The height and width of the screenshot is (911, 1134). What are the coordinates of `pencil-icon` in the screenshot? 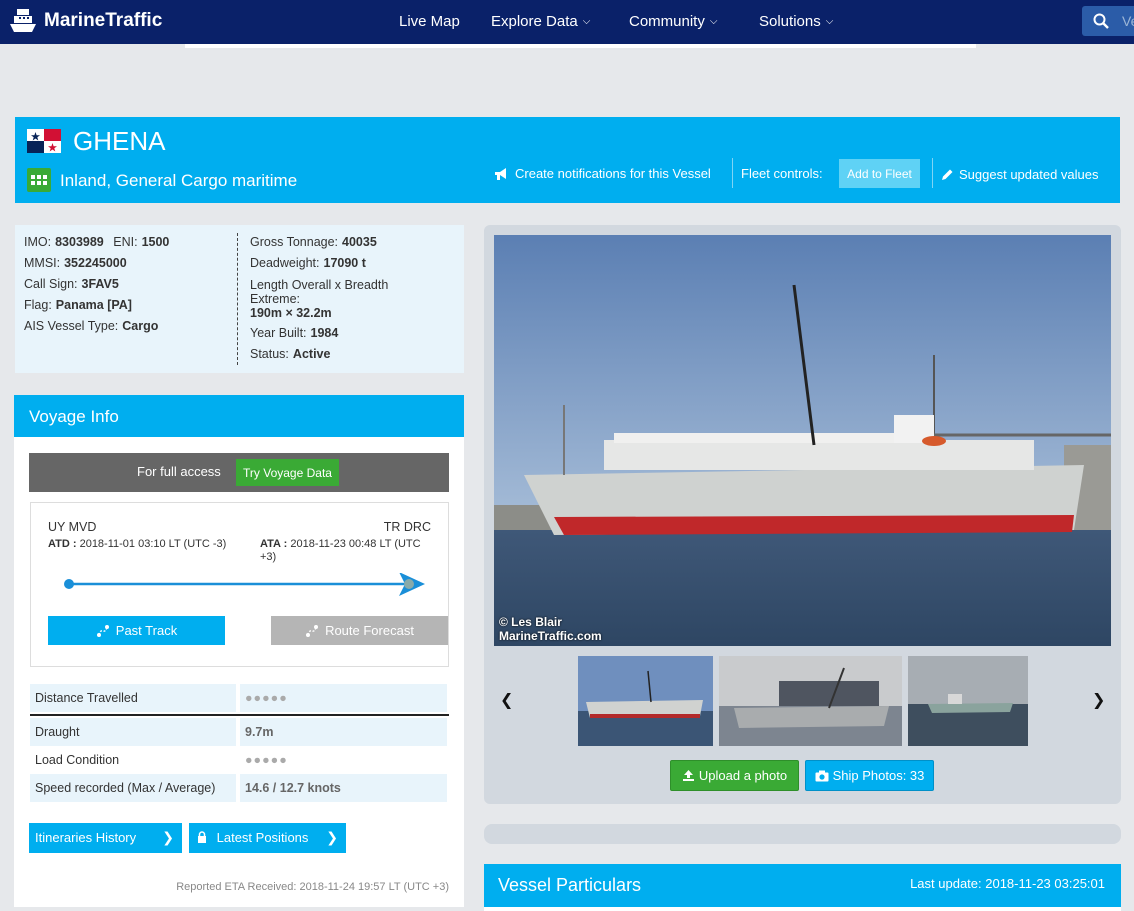 It's located at (947, 174).